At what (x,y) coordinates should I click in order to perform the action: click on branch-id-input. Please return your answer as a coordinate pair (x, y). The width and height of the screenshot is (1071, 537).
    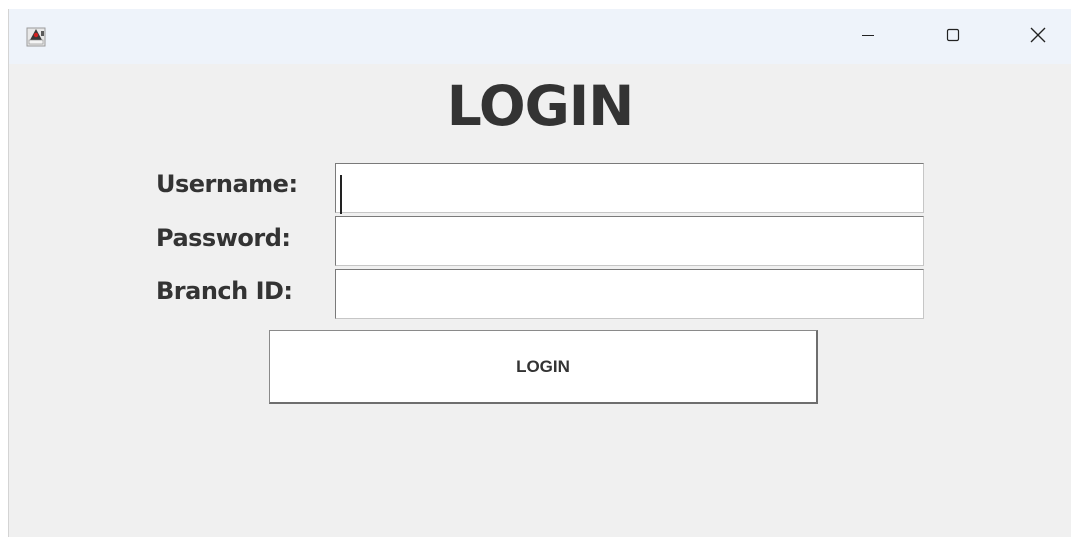
    Looking at the image, I should click on (629, 294).